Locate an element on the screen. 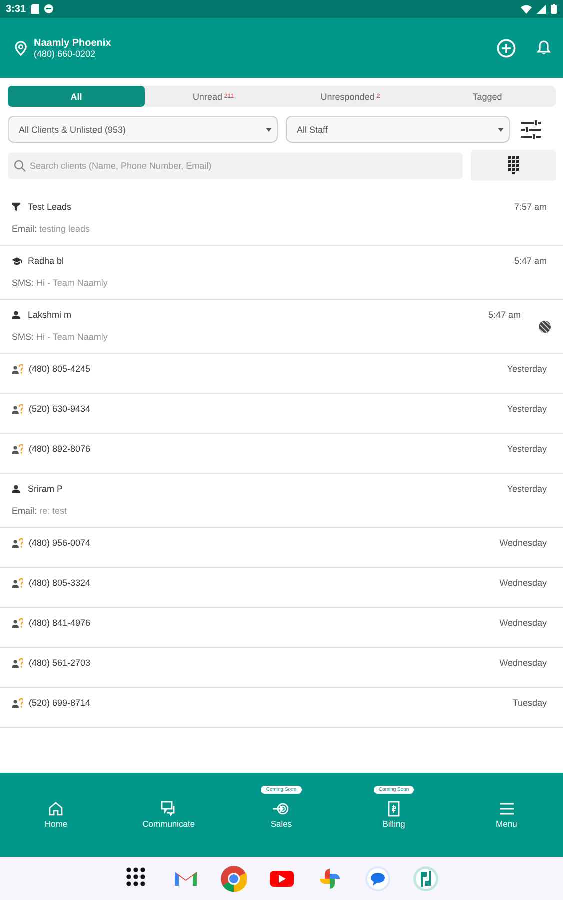 The width and height of the screenshot is (563, 900). browser-icon is located at coordinates (233, 879).